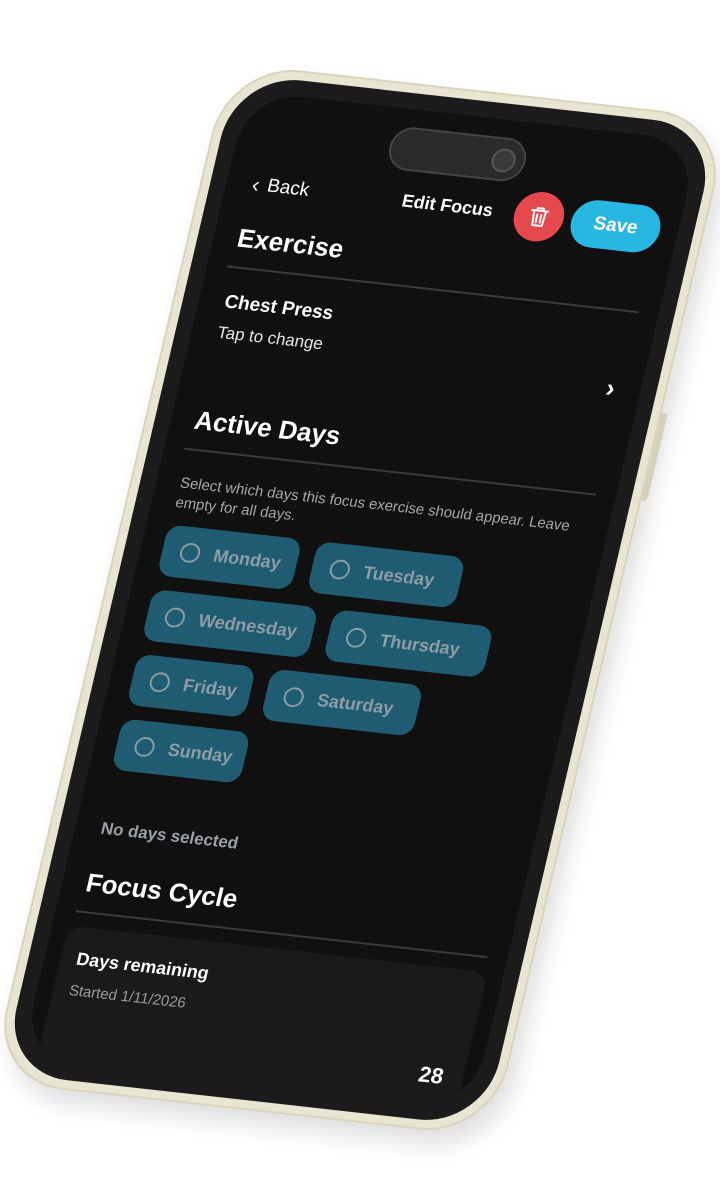  What do you see at coordinates (504, 160) in the screenshot?
I see `camera-icon` at bounding box center [504, 160].